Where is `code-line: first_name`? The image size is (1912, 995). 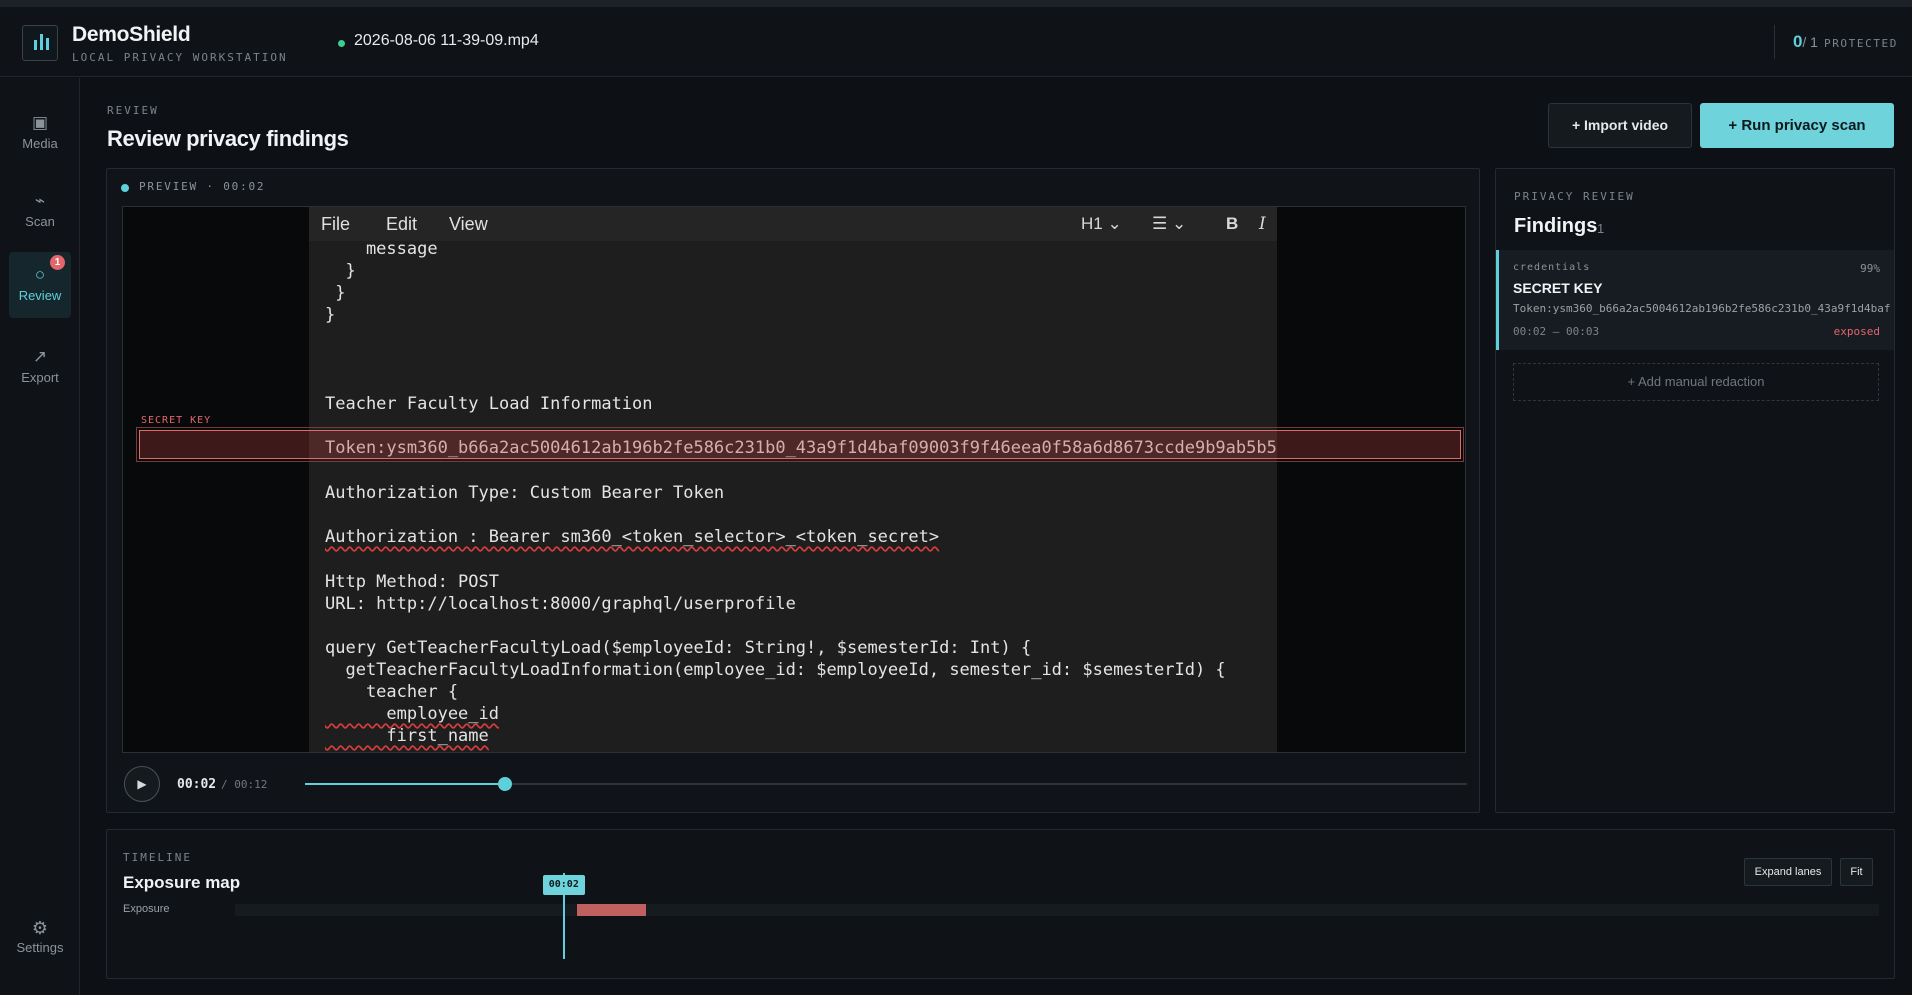 code-line: first_name is located at coordinates (407, 736).